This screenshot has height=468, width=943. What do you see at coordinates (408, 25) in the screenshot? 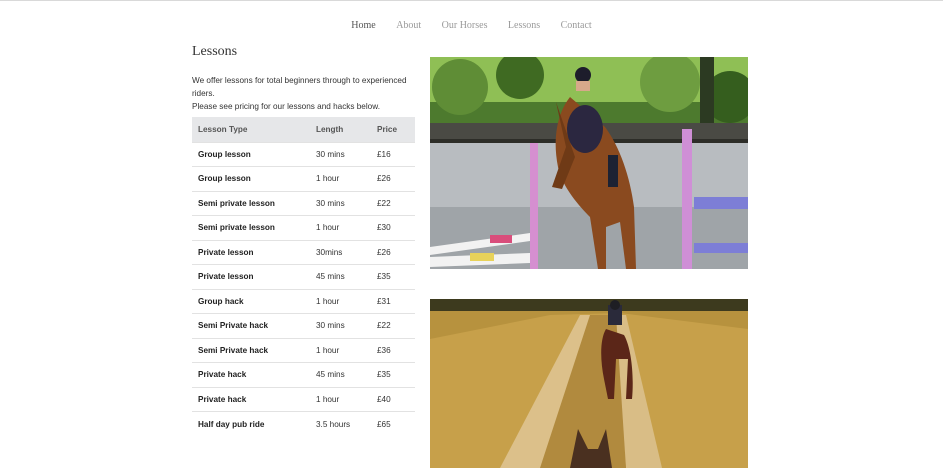
I see `nav-about: About` at bounding box center [408, 25].